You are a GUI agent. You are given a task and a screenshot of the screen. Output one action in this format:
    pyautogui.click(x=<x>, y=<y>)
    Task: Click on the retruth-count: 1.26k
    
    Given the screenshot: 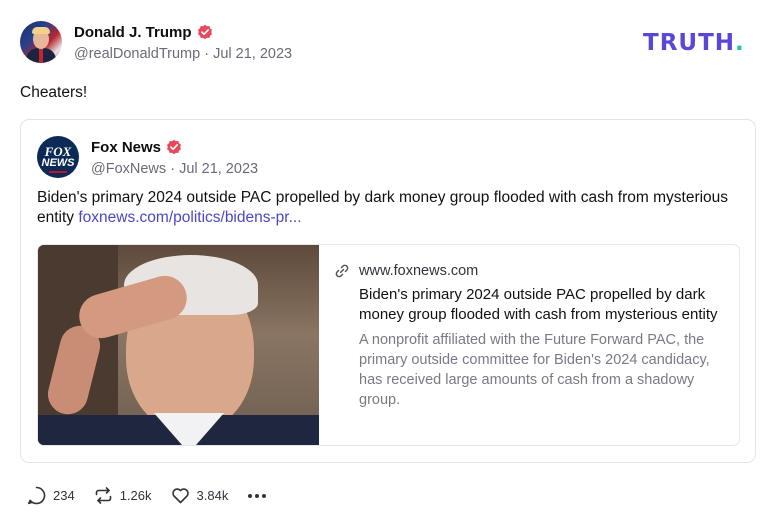 What is the action you would take?
    pyautogui.click(x=135, y=495)
    